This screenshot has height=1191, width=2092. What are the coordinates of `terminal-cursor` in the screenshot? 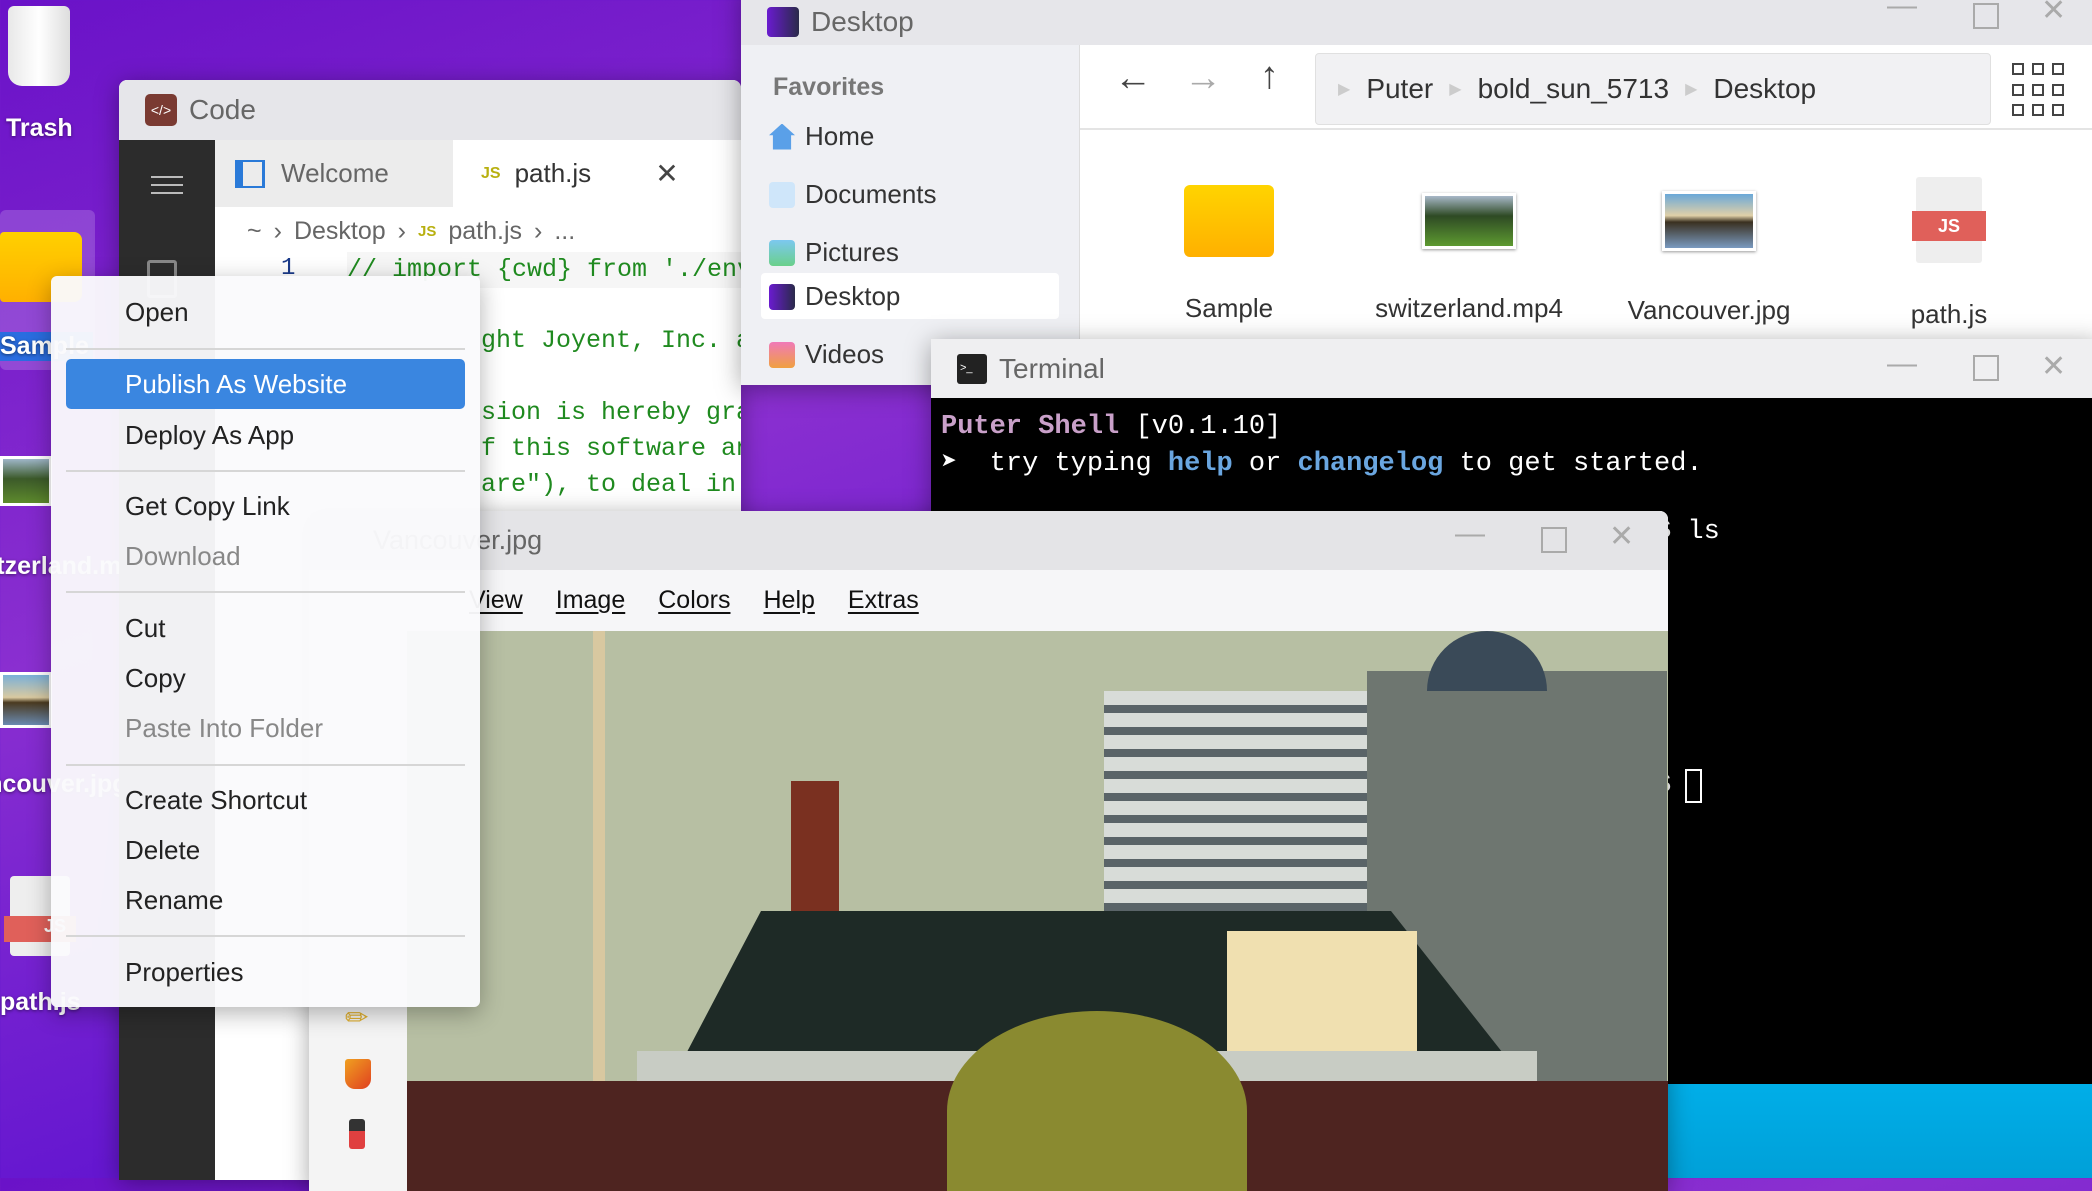 It's located at (1694, 786).